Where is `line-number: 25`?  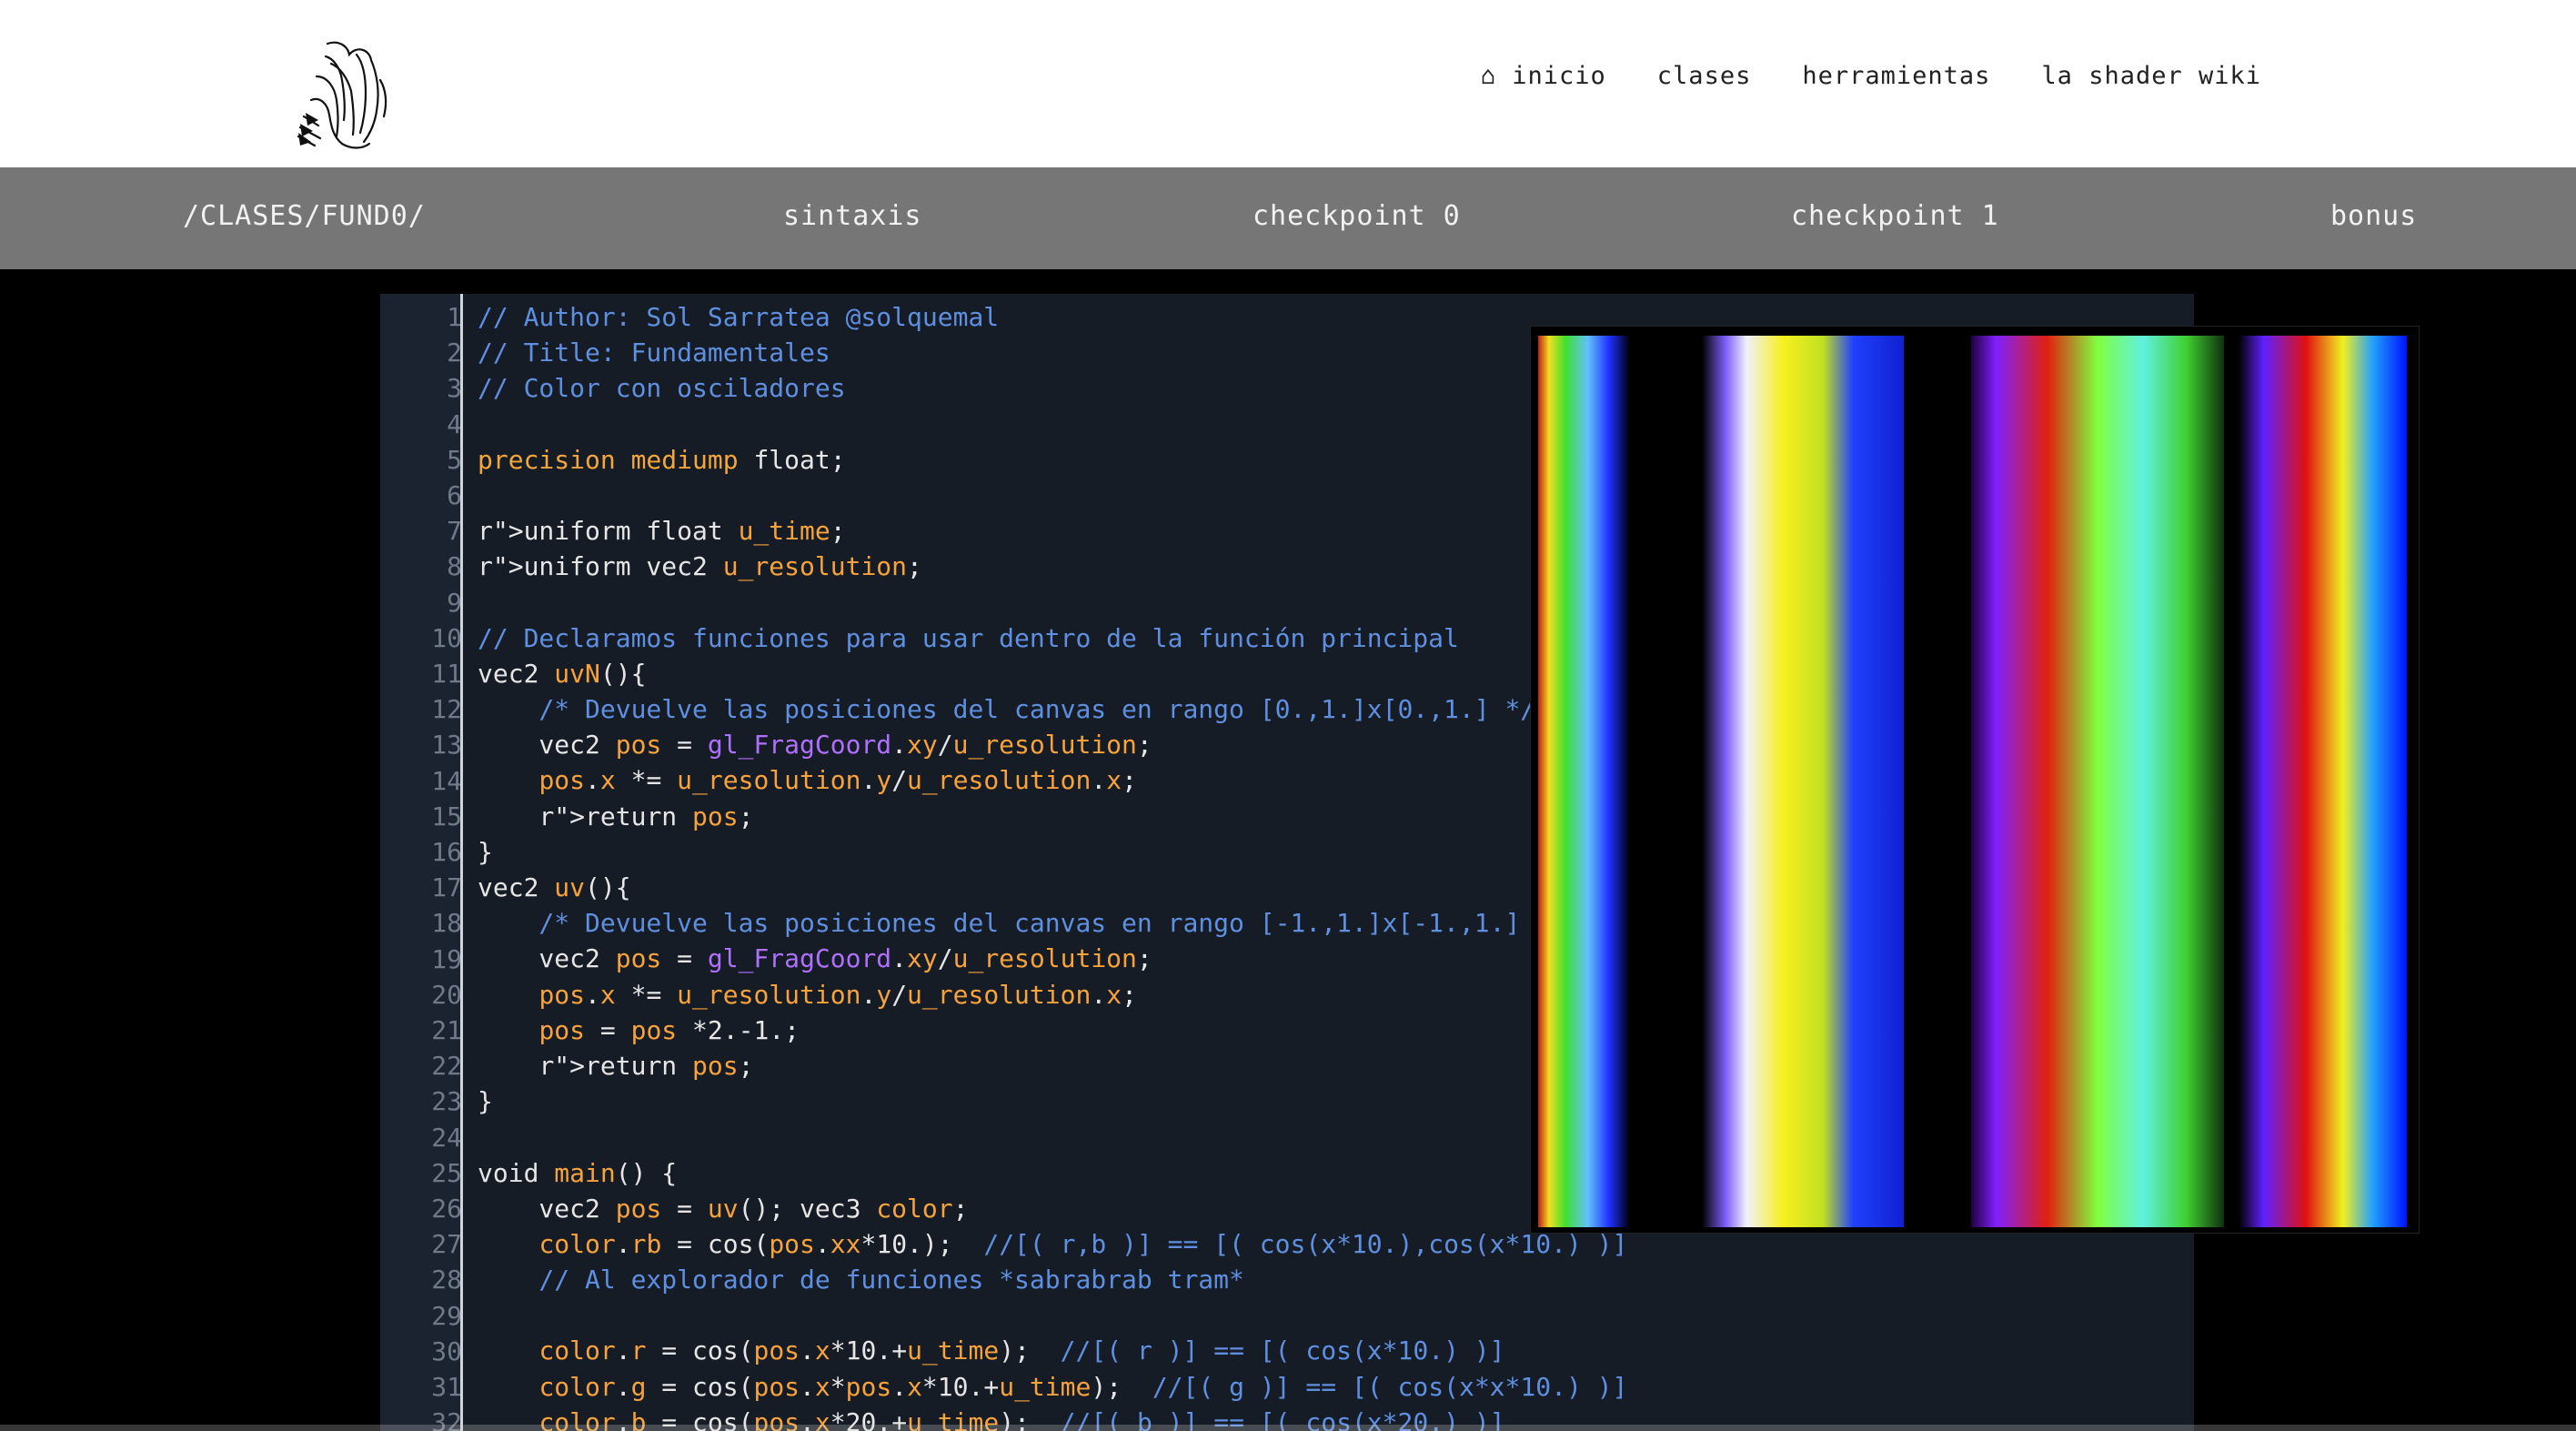
line-number: 25 is located at coordinates (446, 1172).